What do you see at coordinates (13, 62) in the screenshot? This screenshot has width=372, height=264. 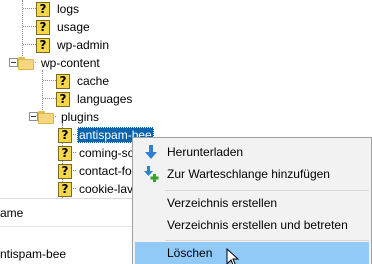 I see `collapse-toggle-wp-content` at bounding box center [13, 62].